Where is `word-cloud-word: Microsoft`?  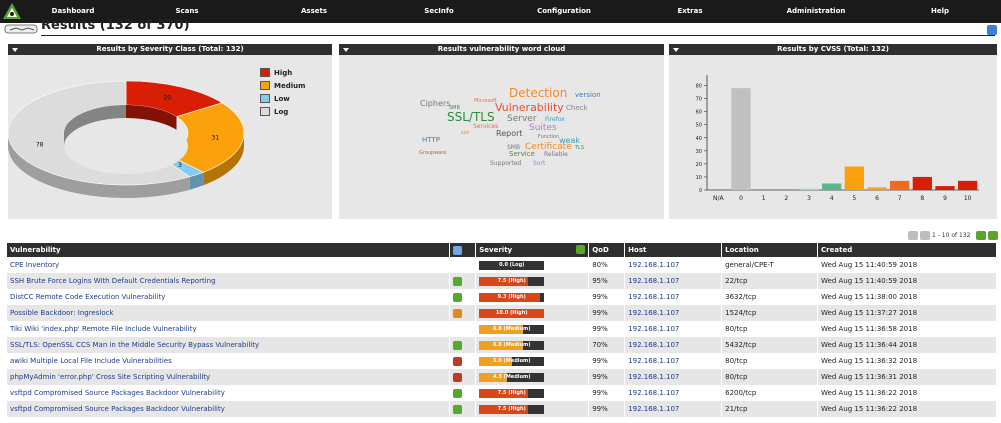
word-cloud-word: Microsoft is located at coordinates (485, 101).